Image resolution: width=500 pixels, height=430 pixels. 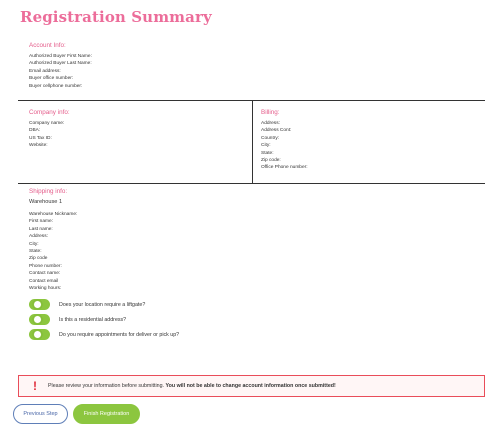 What do you see at coordinates (276, 131) in the screenshot?
I see `billing-field-address-cont: Address Cont:` at bounding box center [276, 131].